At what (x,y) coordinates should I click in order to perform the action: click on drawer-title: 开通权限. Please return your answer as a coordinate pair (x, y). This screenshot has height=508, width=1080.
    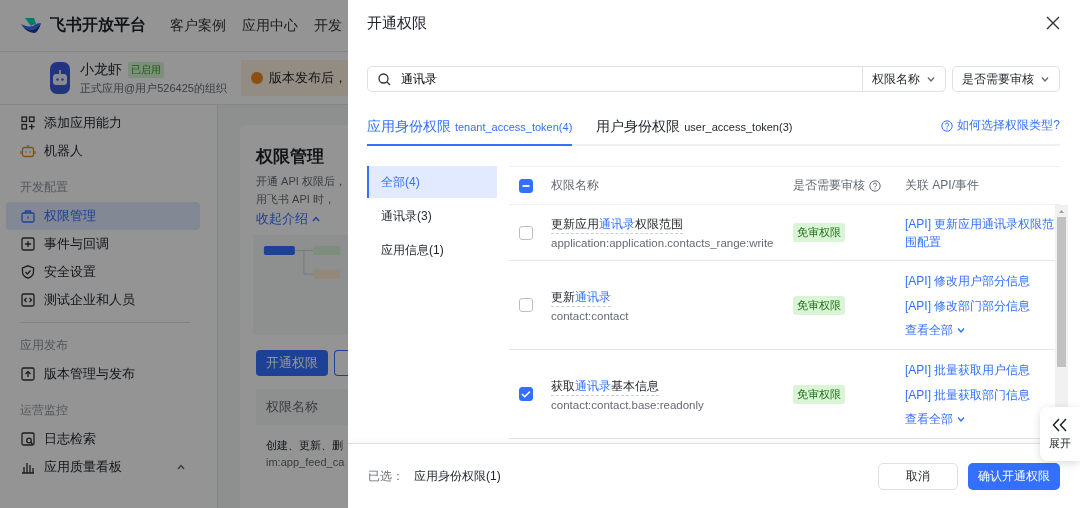
    Looking at the image, I should click on (397, 23).